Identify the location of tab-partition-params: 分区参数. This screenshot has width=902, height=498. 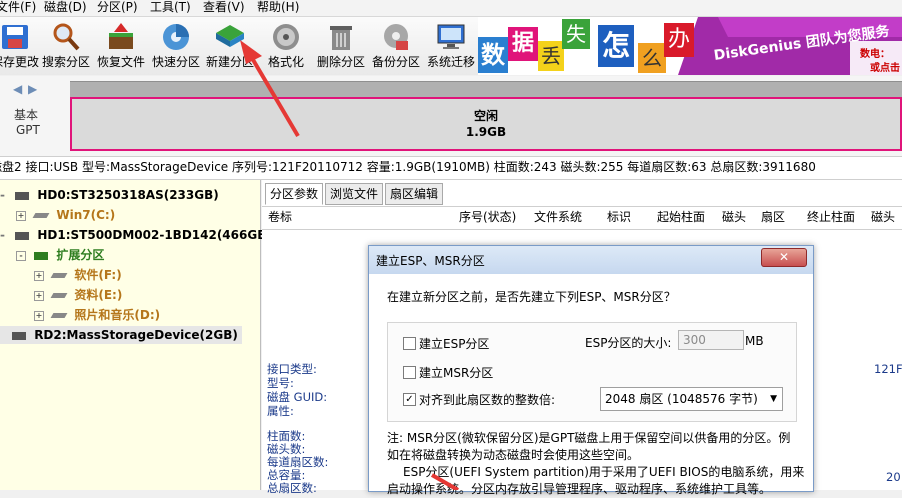
(294, 194).